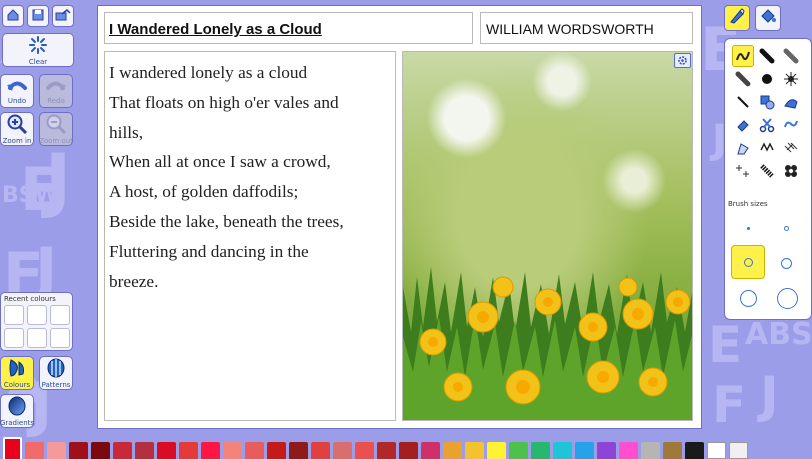 This screenshot has height=459, width=812. I want to click on poem-line: breeze., so click(134, 281).